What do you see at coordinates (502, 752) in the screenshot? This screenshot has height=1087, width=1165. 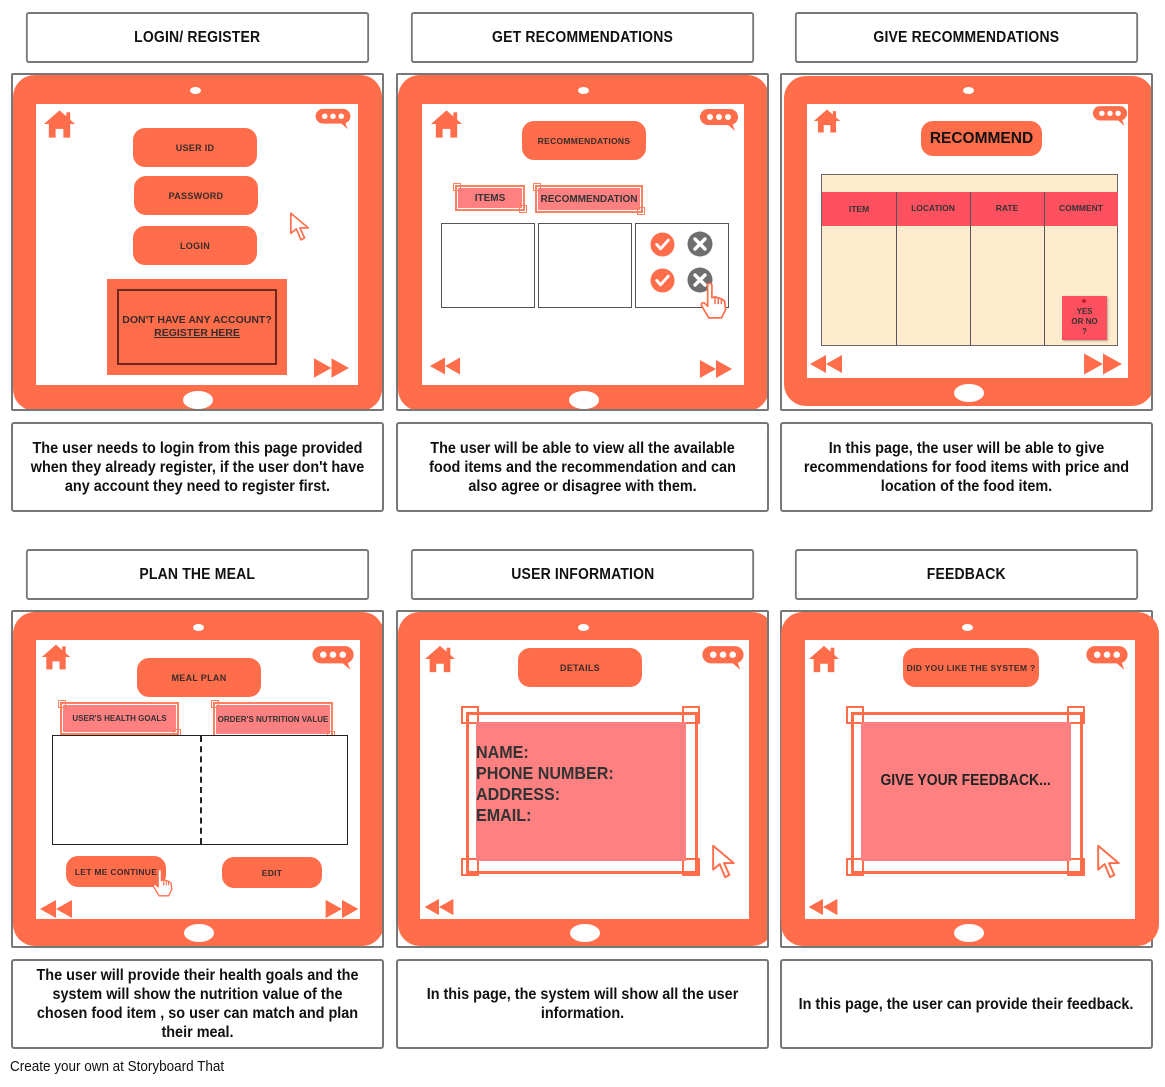 I see `name-field-label: NAME:` at bounding box center [502, 752].